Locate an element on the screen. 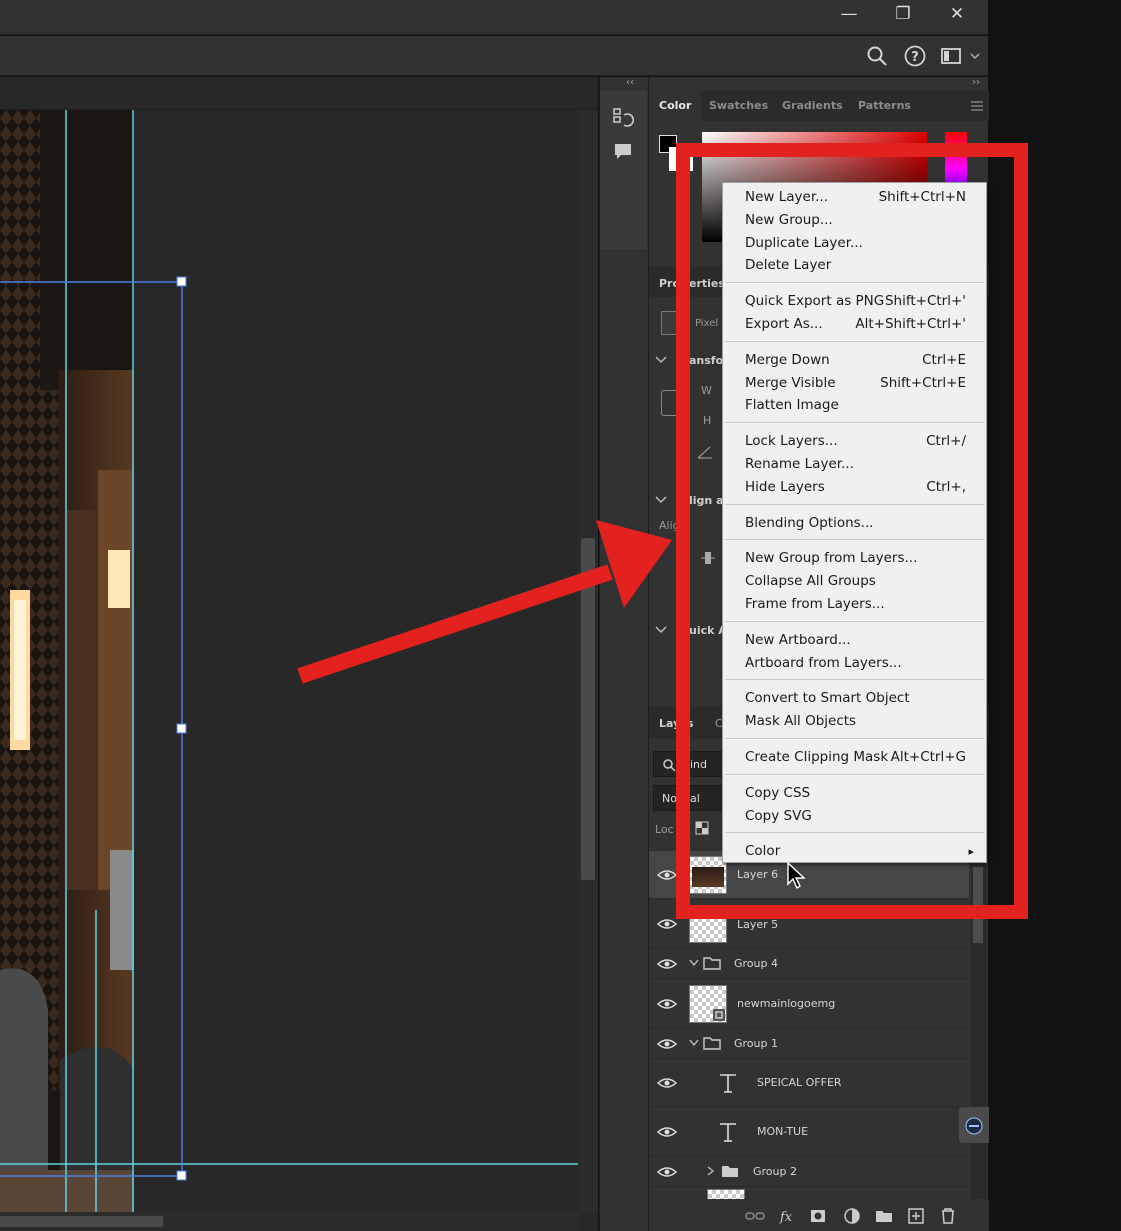 Image resolution: width=1121 pixels, height=1231 pixels. svg-text: fx is located at coordinates (786, 1217).